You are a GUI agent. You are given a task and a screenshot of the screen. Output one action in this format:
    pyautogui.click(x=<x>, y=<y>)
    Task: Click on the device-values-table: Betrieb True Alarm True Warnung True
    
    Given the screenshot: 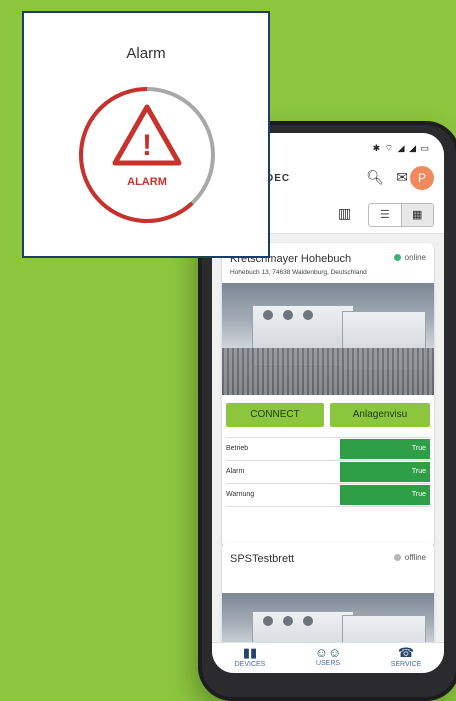 What is the action you would take?
    pyautogui.click(x=328, y=472)
    